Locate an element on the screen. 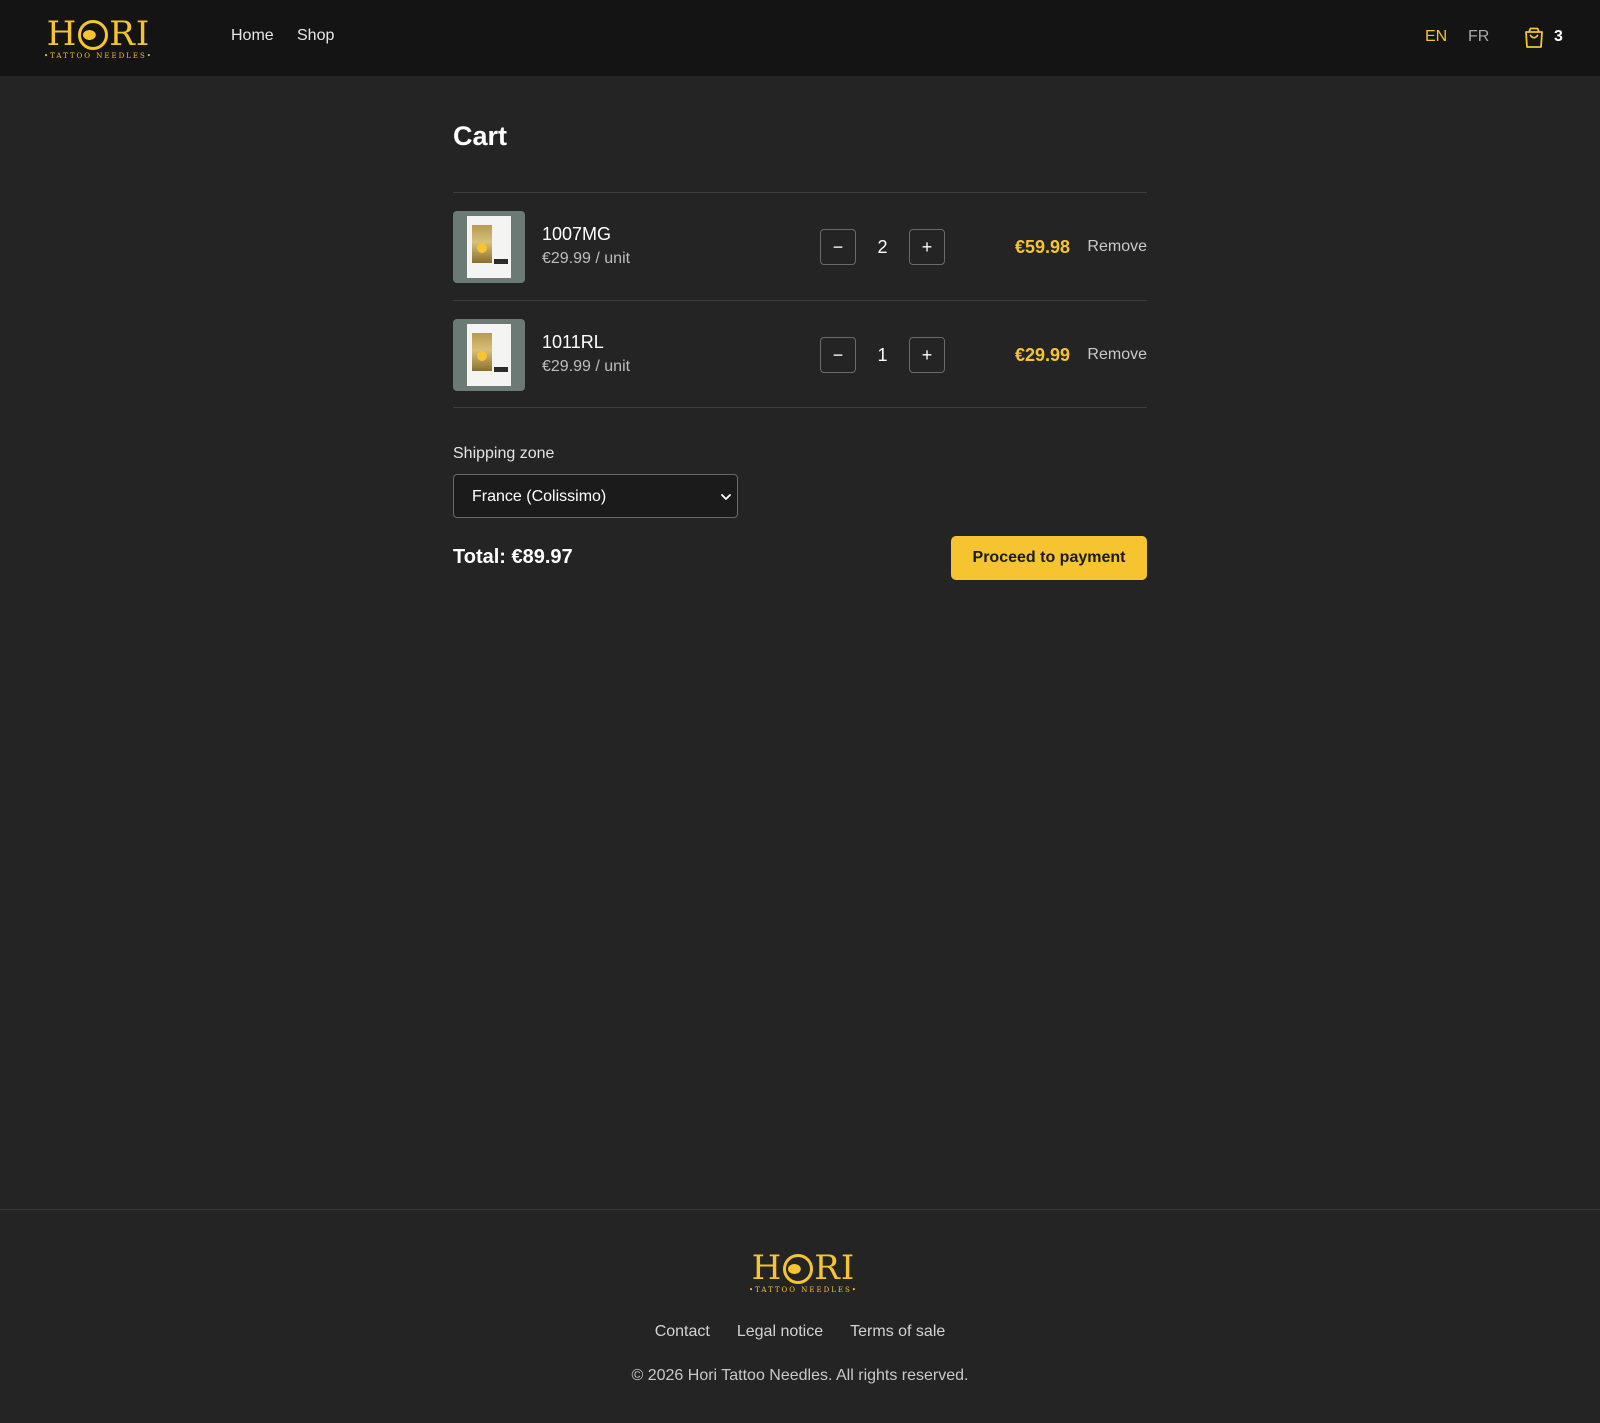 This screenshot has height=1423, width=1600. footer-link-contact: Contact is located at coordinates (682, 1332).